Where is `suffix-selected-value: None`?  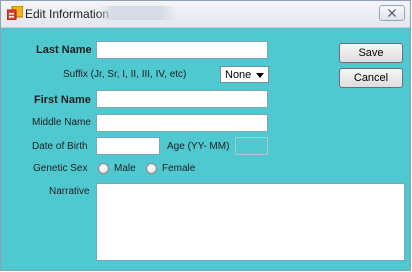
suffix-selected-value: None is located at coordinates (238, 75).